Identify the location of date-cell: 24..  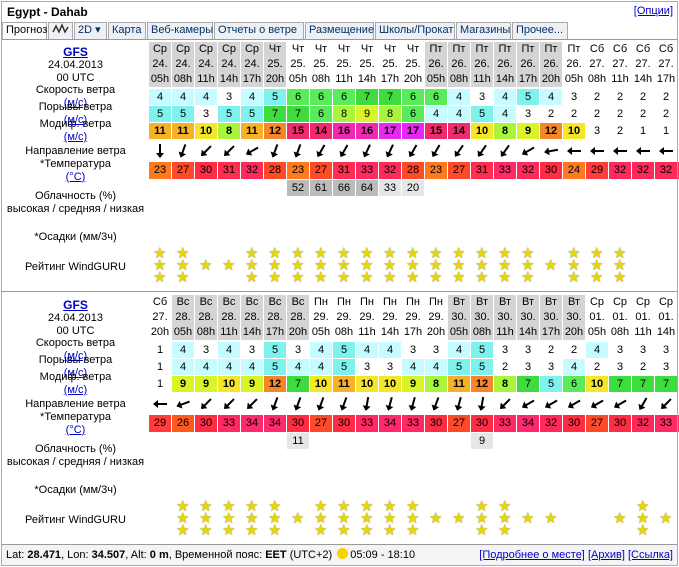
(183, 64).